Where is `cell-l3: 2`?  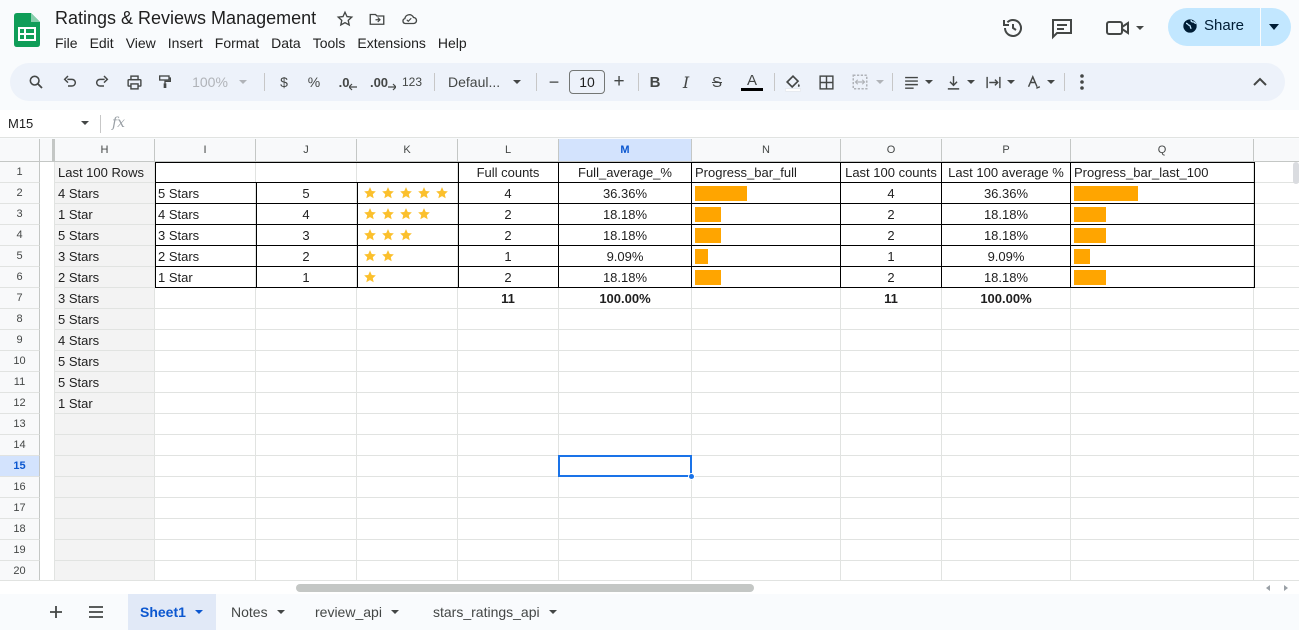 cell-l3: 2 is located at coordinates (508, 214).